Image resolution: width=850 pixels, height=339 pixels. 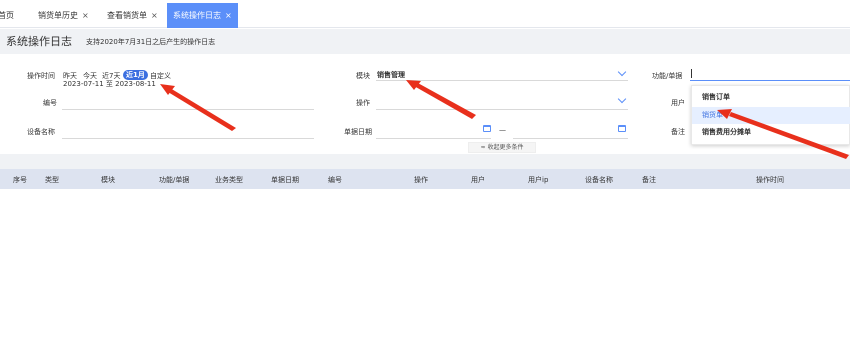 I want to click on collapse-label: 收起更多条件, so click(x=505, y=147).